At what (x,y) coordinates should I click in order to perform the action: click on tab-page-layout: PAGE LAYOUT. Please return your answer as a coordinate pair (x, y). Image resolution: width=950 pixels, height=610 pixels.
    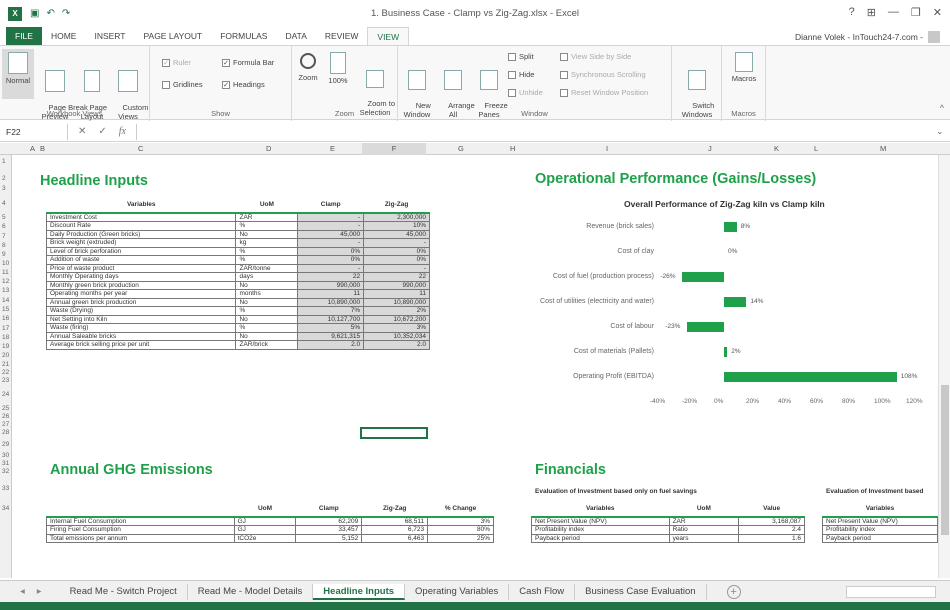
    Looking at the image, I should click on (172, 36).